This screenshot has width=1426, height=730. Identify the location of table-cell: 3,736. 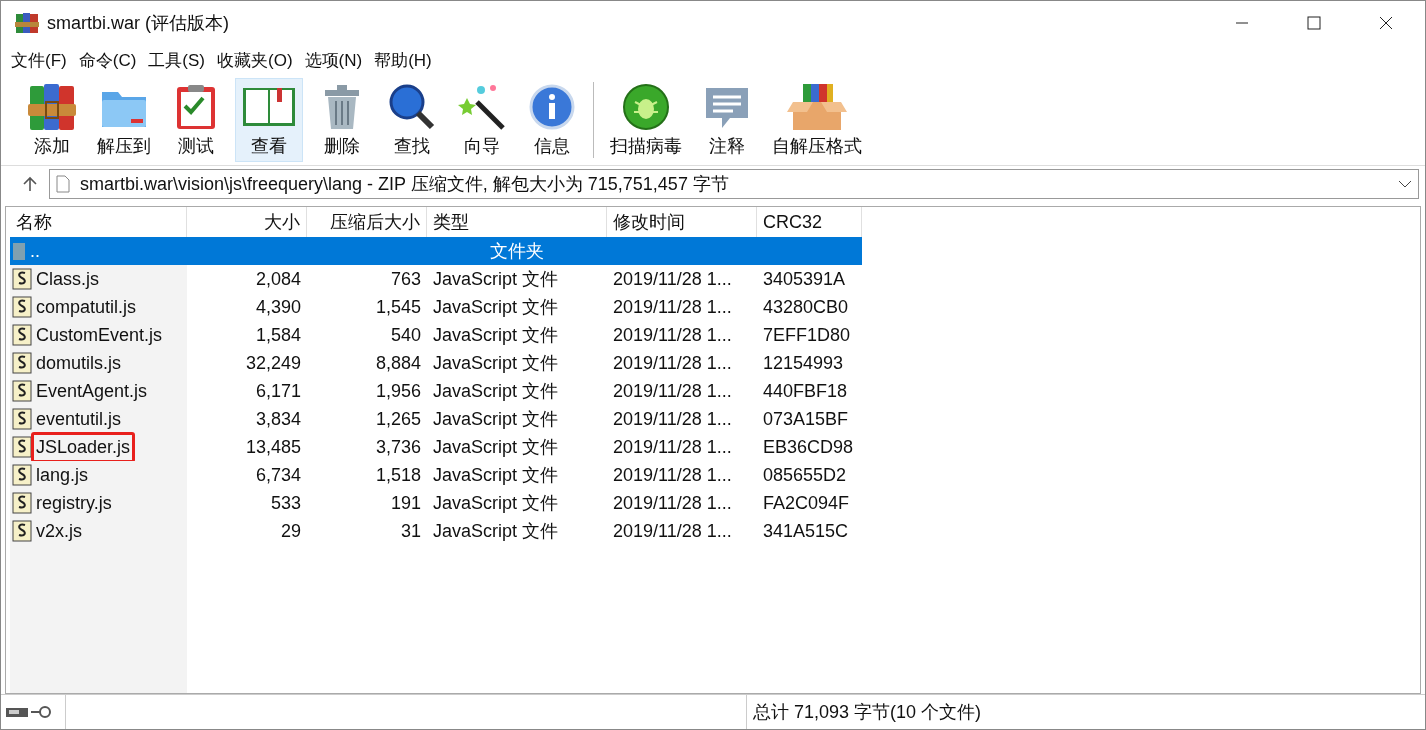
(398, 447).